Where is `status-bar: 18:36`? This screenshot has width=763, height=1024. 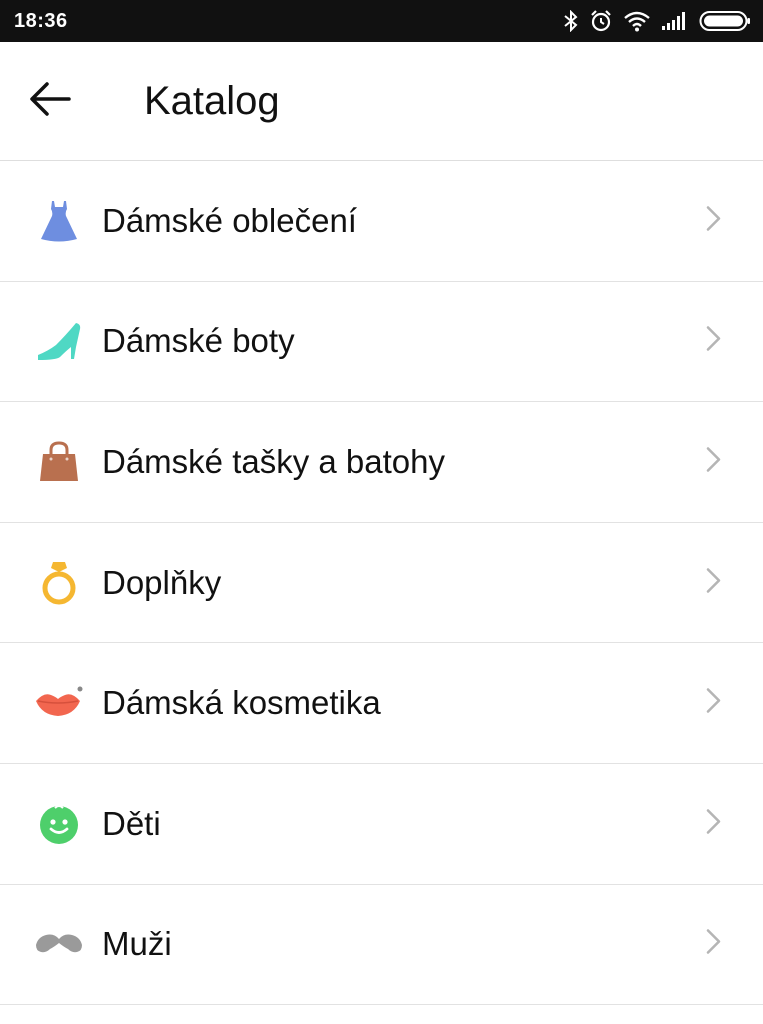
status-bar: 18:36 is located at coordinates (381, 21).